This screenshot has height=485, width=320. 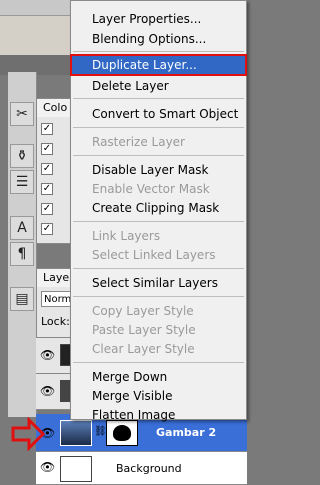 I want to click on tab-channels: Colo, so click(x=56, y=108).